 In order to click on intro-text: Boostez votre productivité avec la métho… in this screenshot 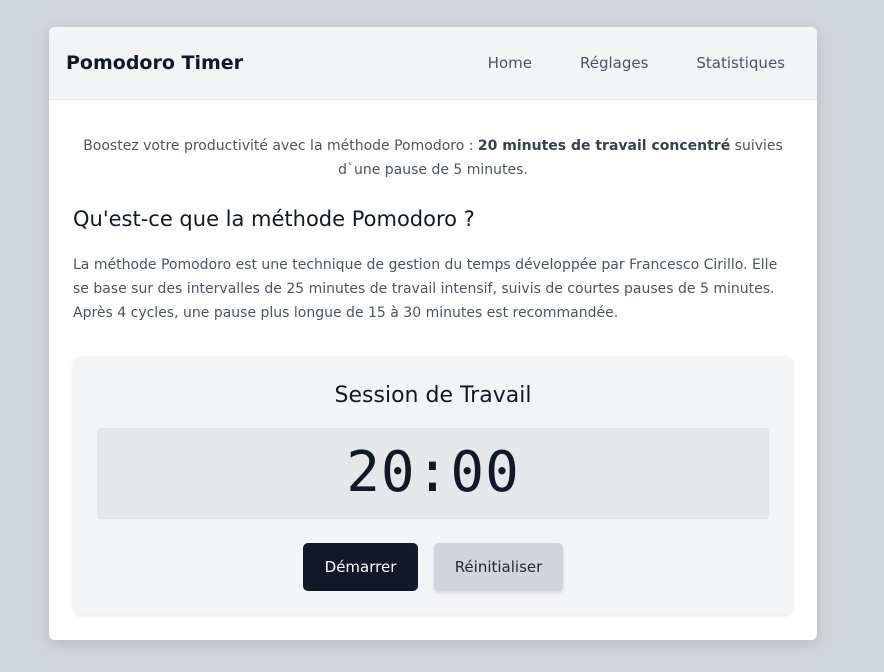, I will do `click(433, 158)`.